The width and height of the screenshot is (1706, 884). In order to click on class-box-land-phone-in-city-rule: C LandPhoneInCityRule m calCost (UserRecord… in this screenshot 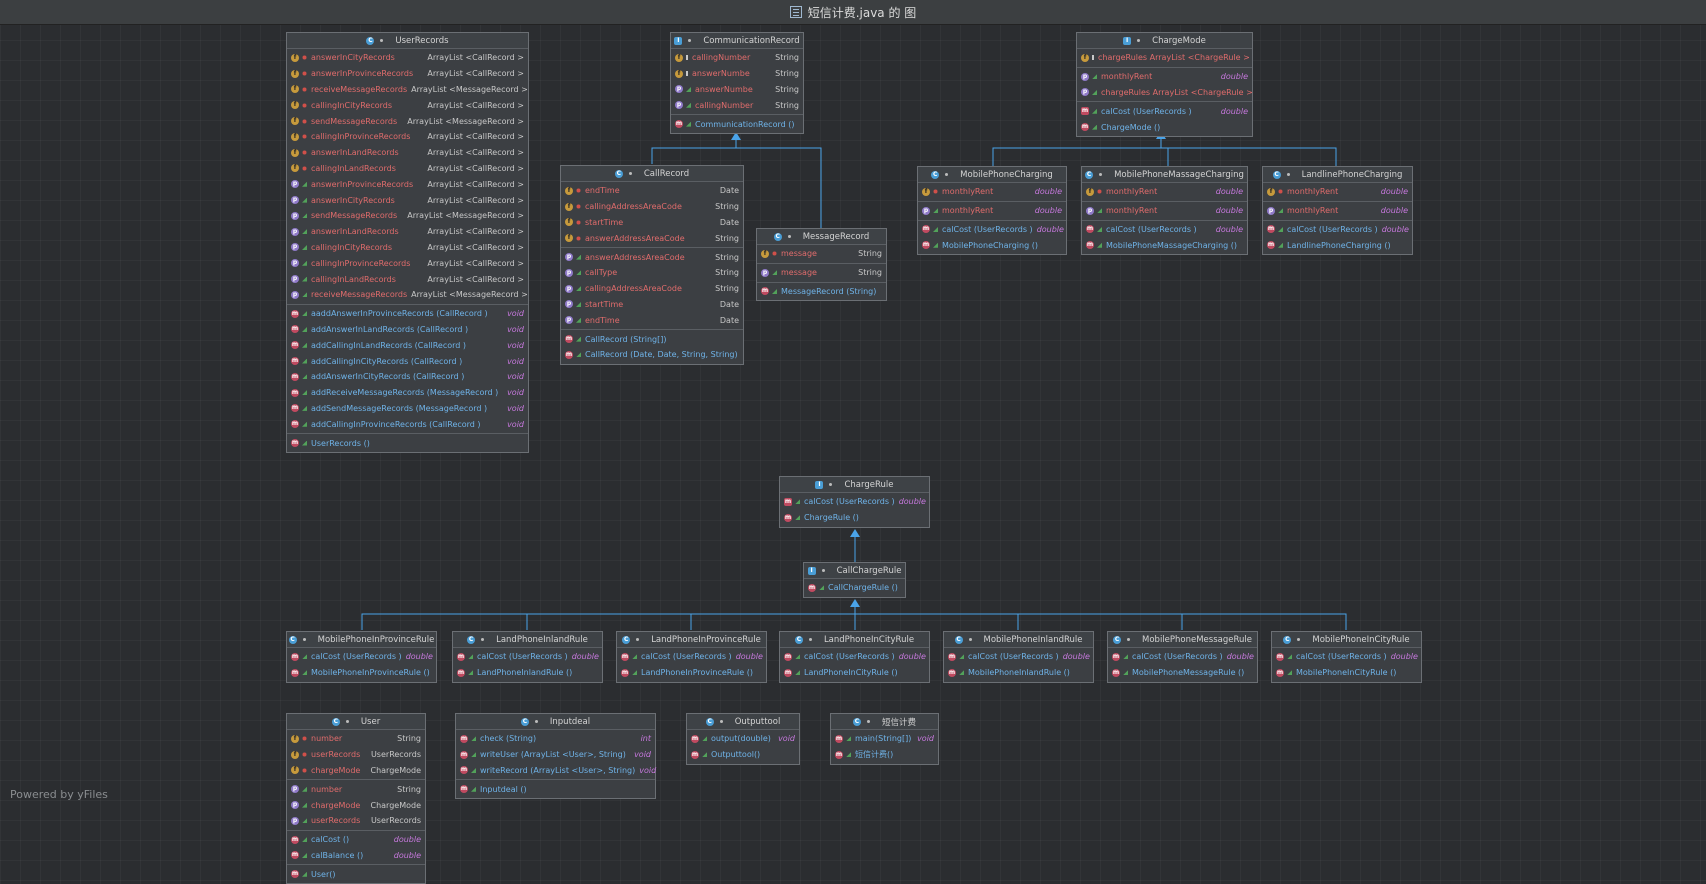, I will do `click(854, 657)`.